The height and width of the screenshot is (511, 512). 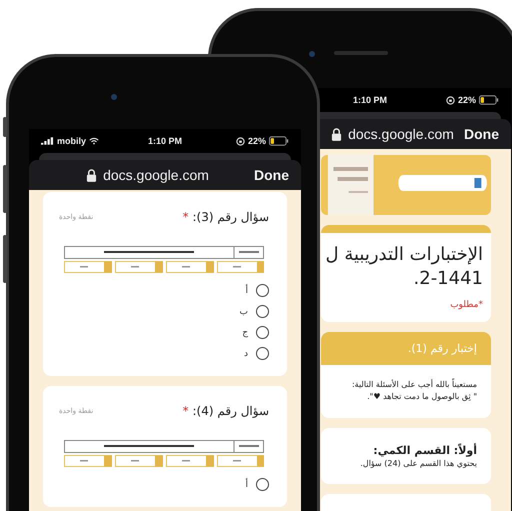 I want to click on form-title: الإختبارات التدريبية ل, so click(x=406, y=255).